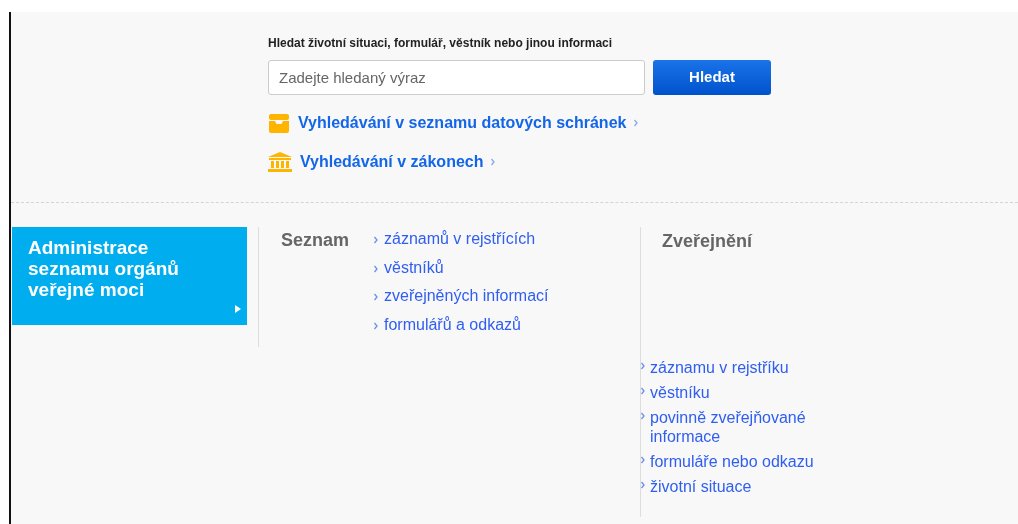 Image resolution: width=1018 pixels, height=524 pixels. Describe the element at coordinates (708, 241) in the screenshot. I see `section-heading: Zveřejnění` at that location.